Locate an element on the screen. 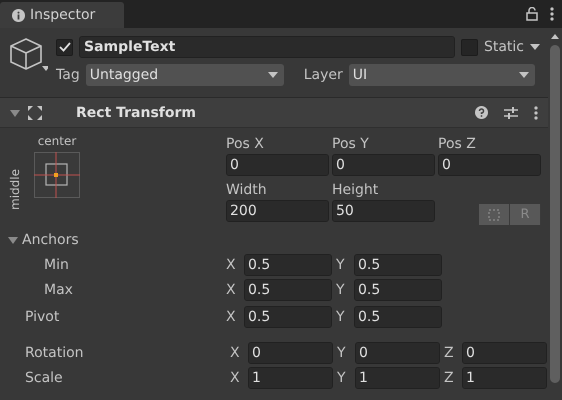 The image size is (562, 400). sliders-icon is located at coordinates (511, 113).